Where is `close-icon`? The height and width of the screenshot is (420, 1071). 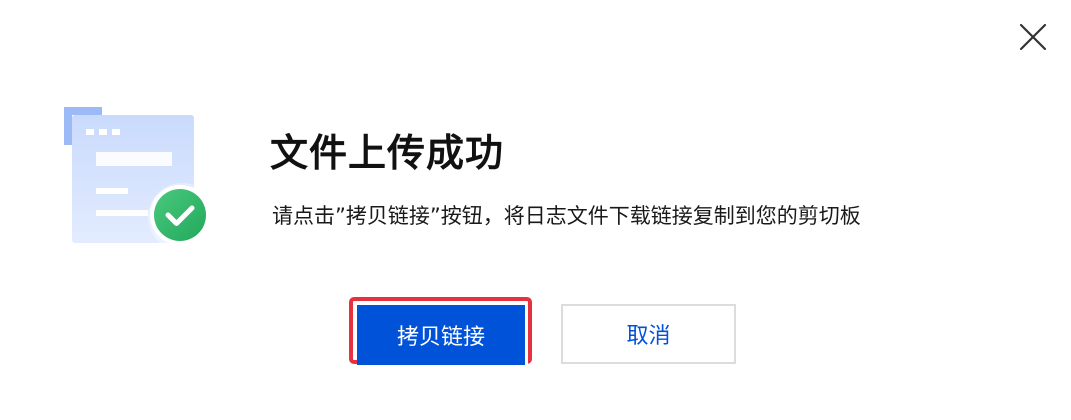
close-icon is located at coordinates (1033, 37).